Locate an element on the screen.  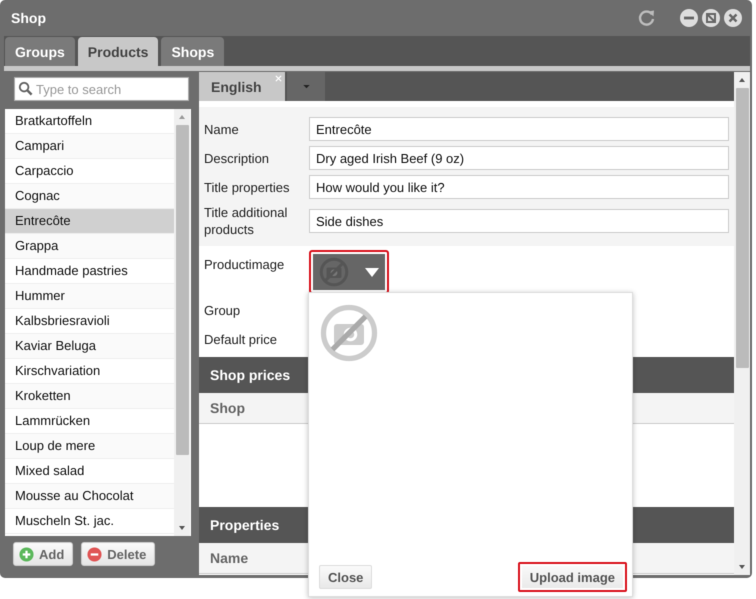
input-field: How would you like it? is located at coordinates (519, 187).